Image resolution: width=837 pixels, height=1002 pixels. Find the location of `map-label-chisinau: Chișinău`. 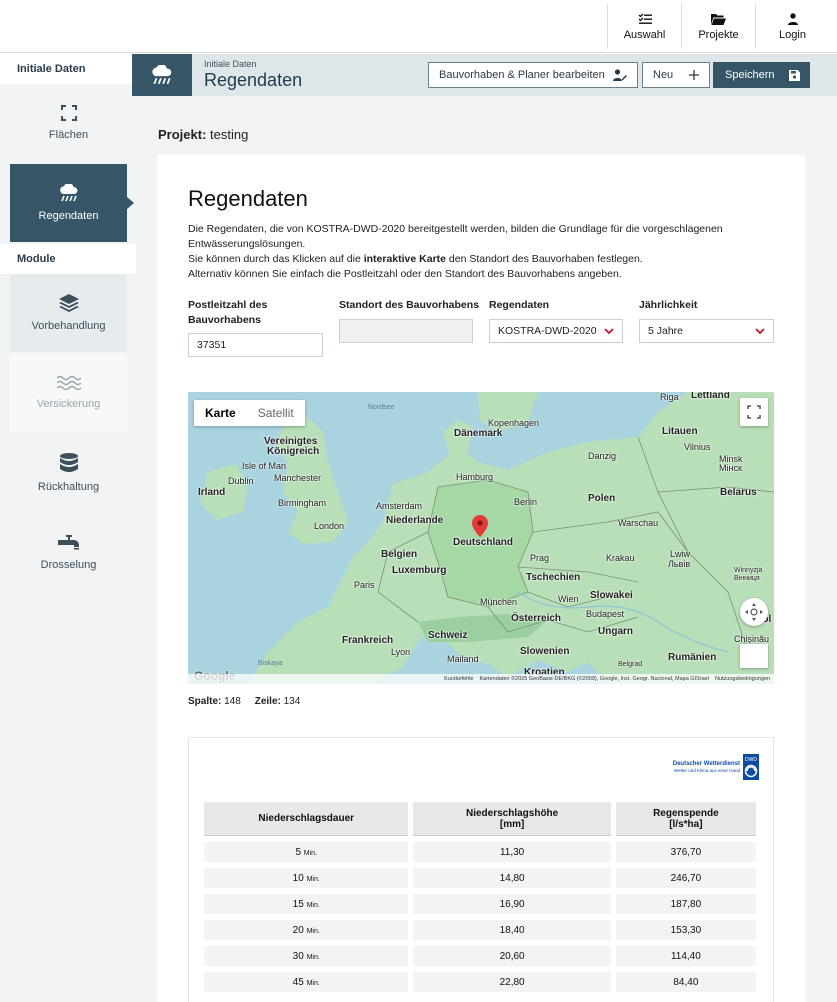

map-label-chisinau: Chișinău is located at coordinates (752, 639).